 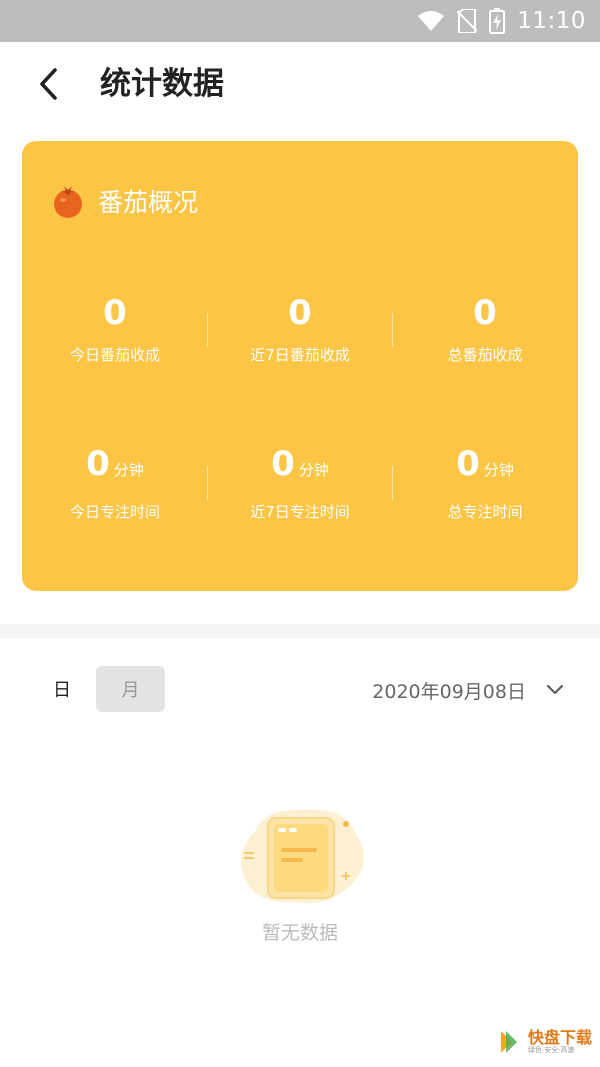 What do you see at coordinates (551, 21) in the screenshot?
I see `status-time: 11:10` at bounding box center [551, 21].